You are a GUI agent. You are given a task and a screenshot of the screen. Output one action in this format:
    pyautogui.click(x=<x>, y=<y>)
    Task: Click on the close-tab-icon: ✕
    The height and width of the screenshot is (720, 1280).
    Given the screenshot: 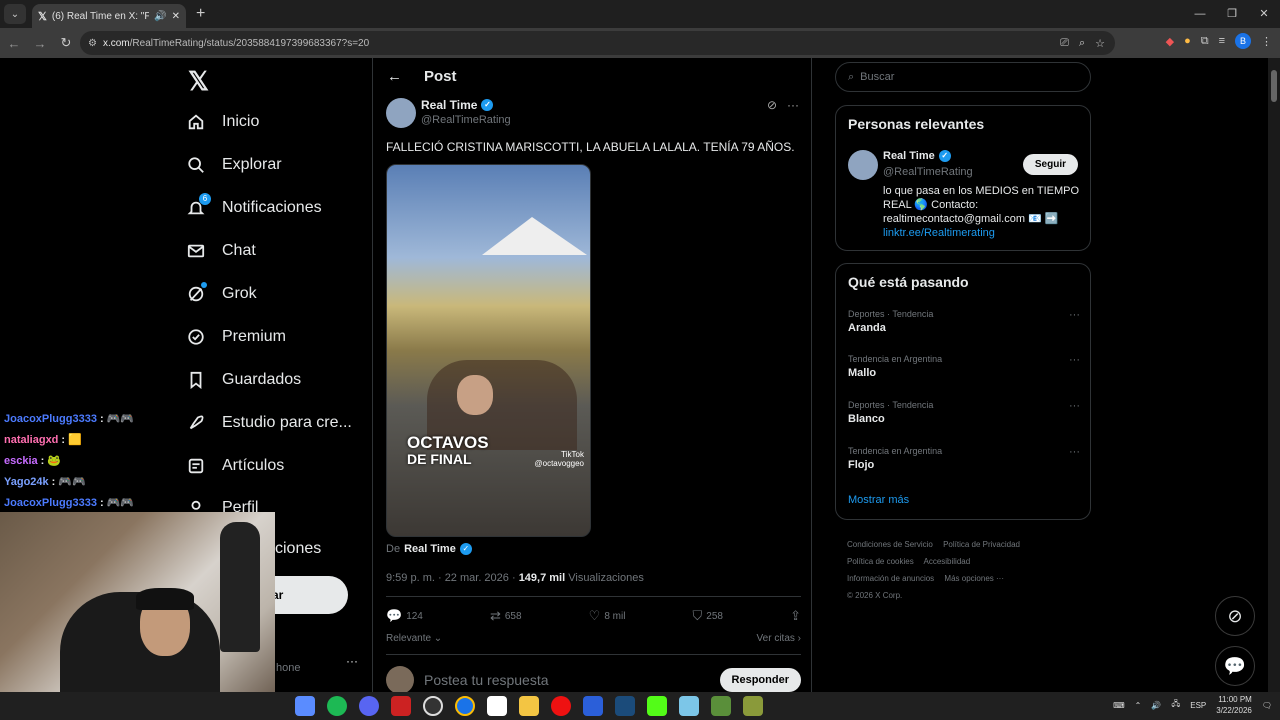 What is the action you would take?
    pyautogui.click(x=176, y=16)
    